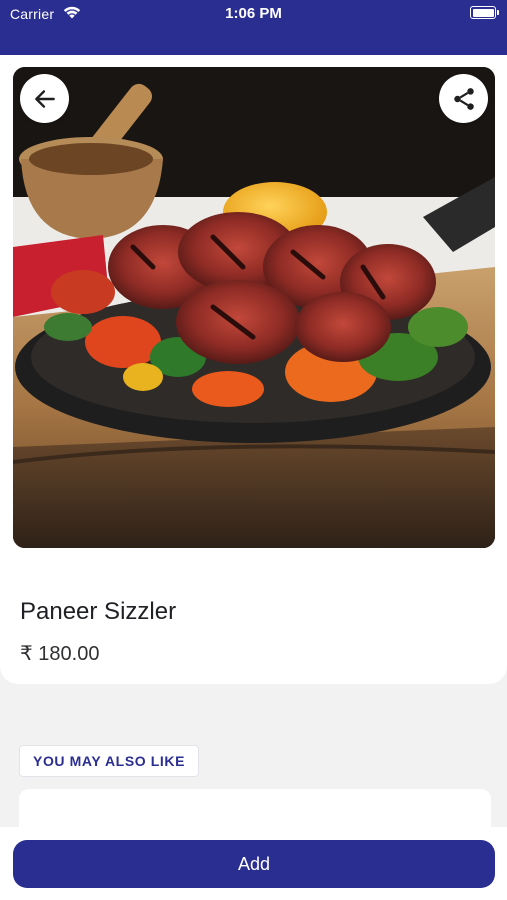 The image size is (507, 900). I want to click on battery-icon, so click(484, 12).